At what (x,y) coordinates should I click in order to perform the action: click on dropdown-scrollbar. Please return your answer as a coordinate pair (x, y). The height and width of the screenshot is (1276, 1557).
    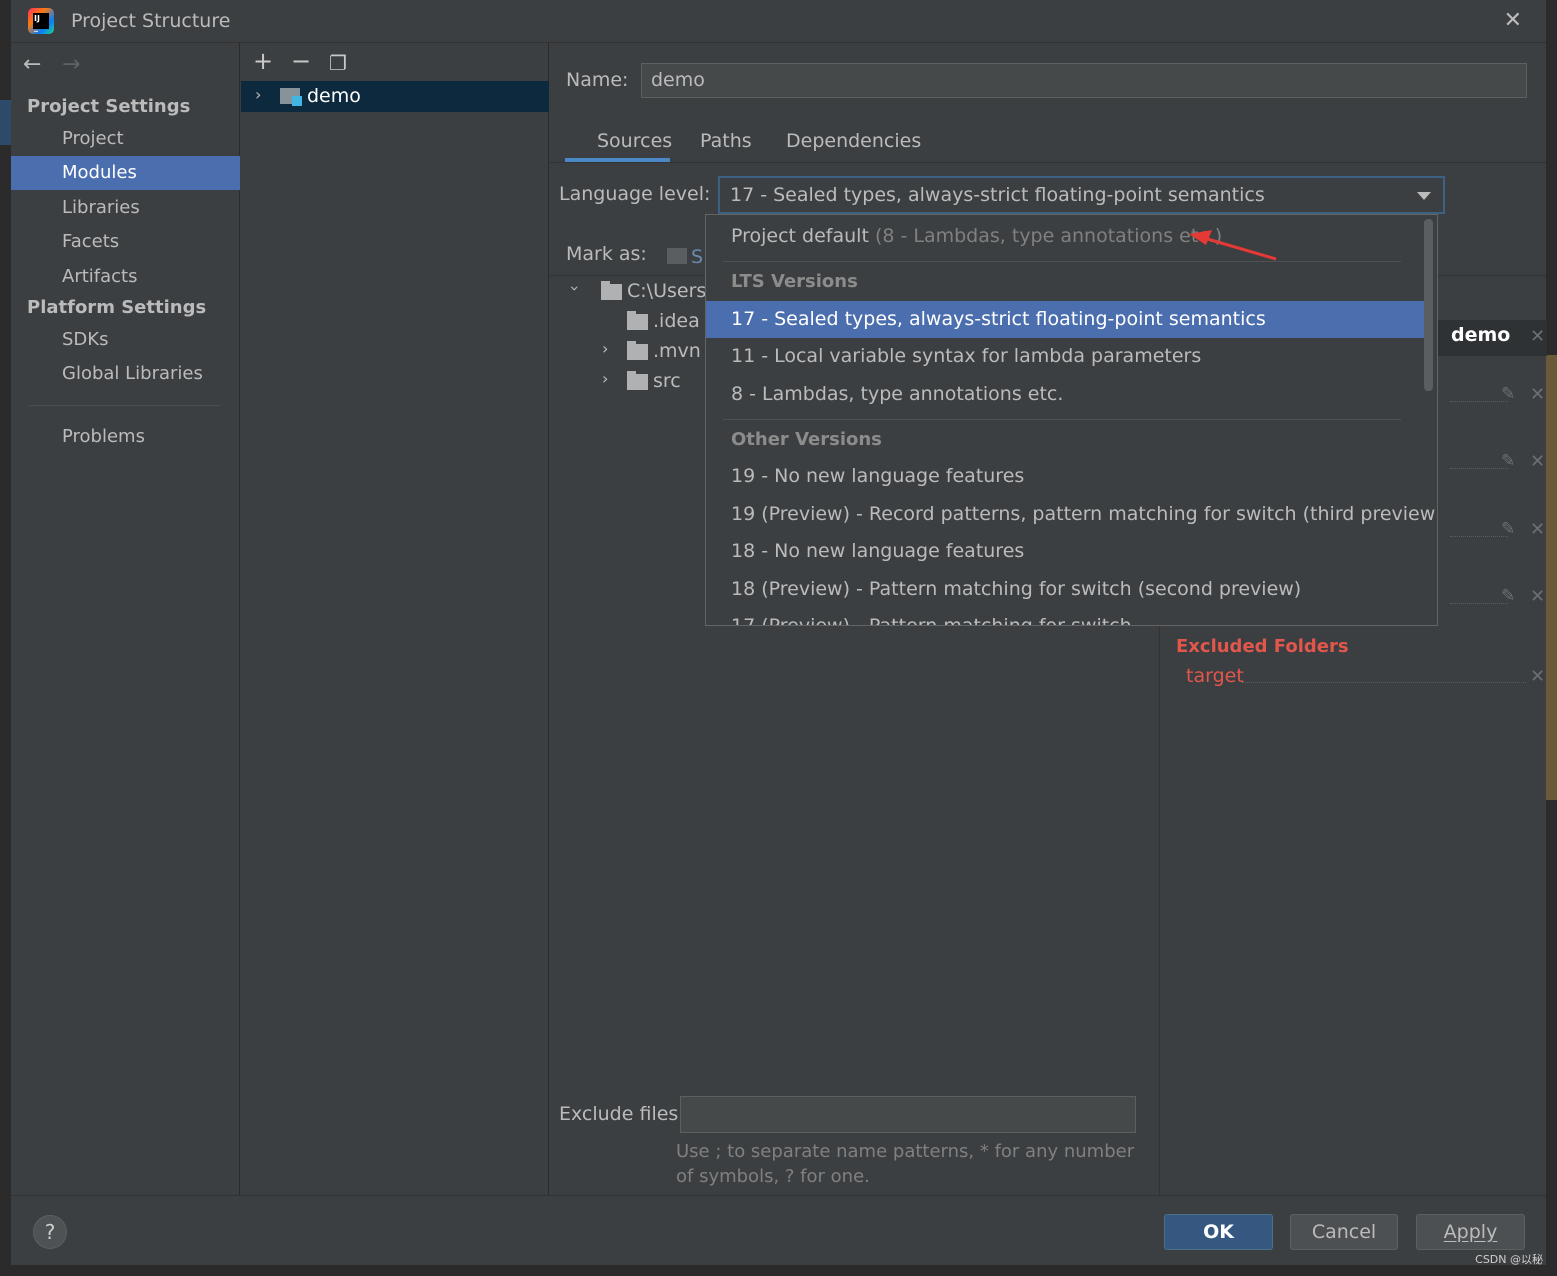
    Looking at the image, I should click on (1428, 305).